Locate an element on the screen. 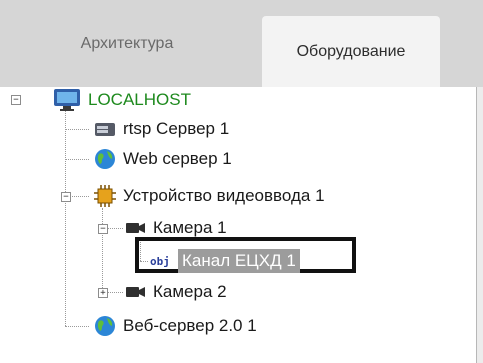 The image size is (483, 363). expand-toggle-camera2: + is located at coordinates (103, 293).